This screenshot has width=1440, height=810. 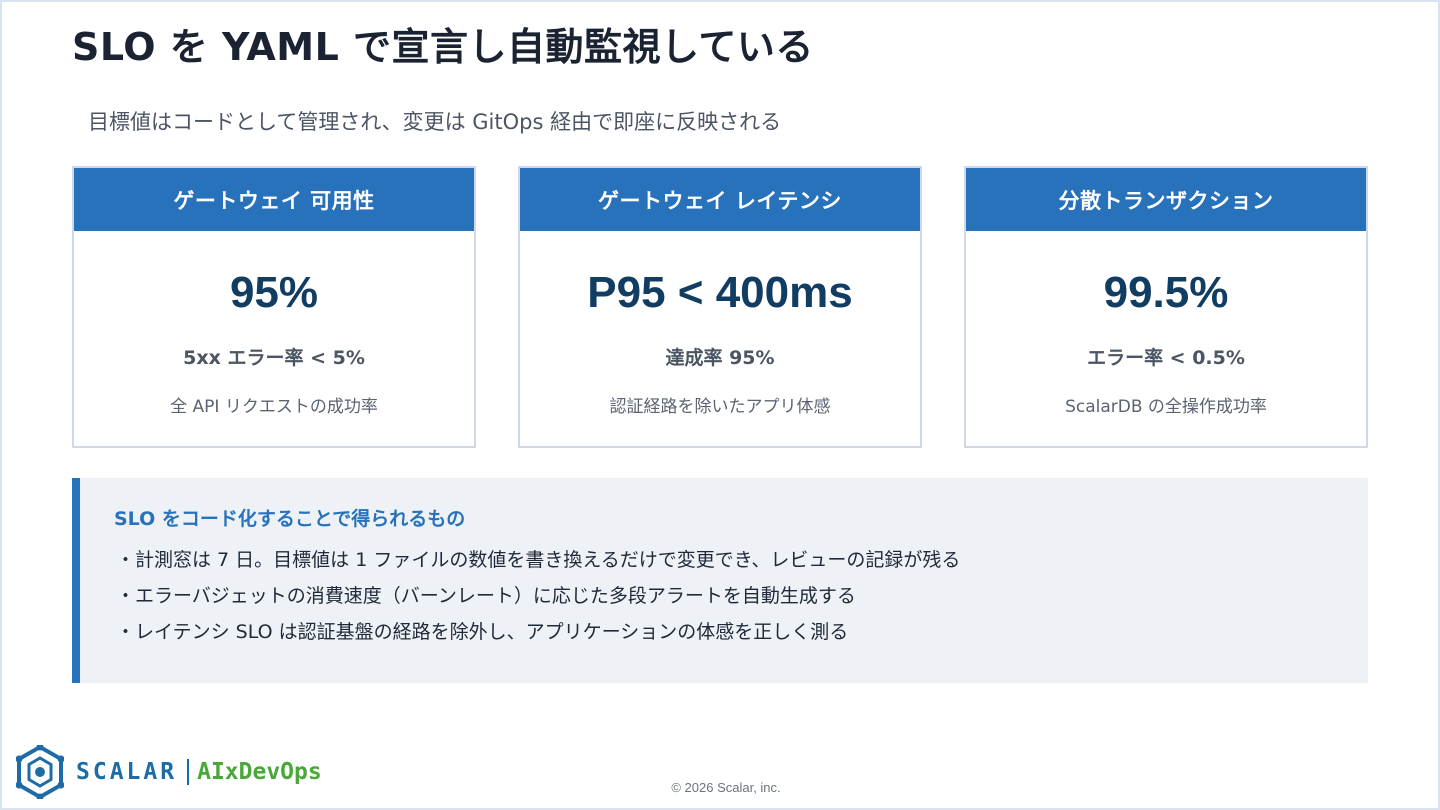 What do you see at coordinates (274, 358) in the screenshot?
I see `card-metric: 5xx エラー率 < 5%` at bounding box center [274, 358].